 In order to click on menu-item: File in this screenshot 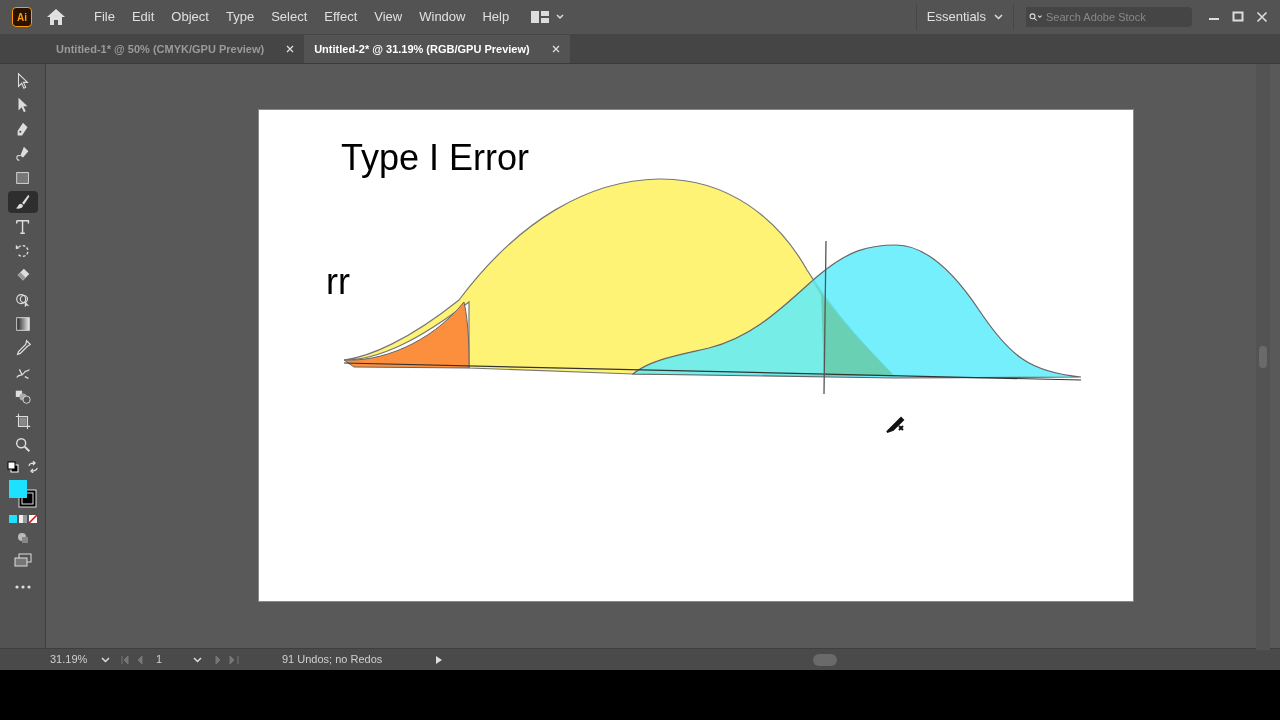, I will do `click(104, 17)`.